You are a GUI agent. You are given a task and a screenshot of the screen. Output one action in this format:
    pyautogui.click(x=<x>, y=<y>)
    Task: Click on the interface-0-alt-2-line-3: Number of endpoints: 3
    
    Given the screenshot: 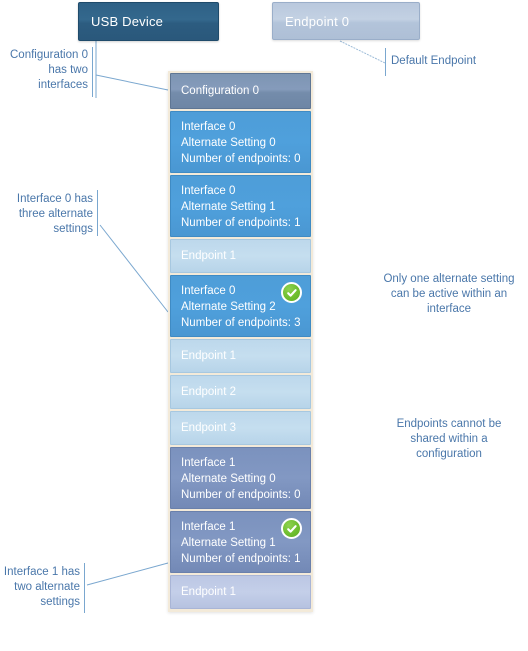 What is the action you would take?
    pyautogui.click(x=241, y=323)
    